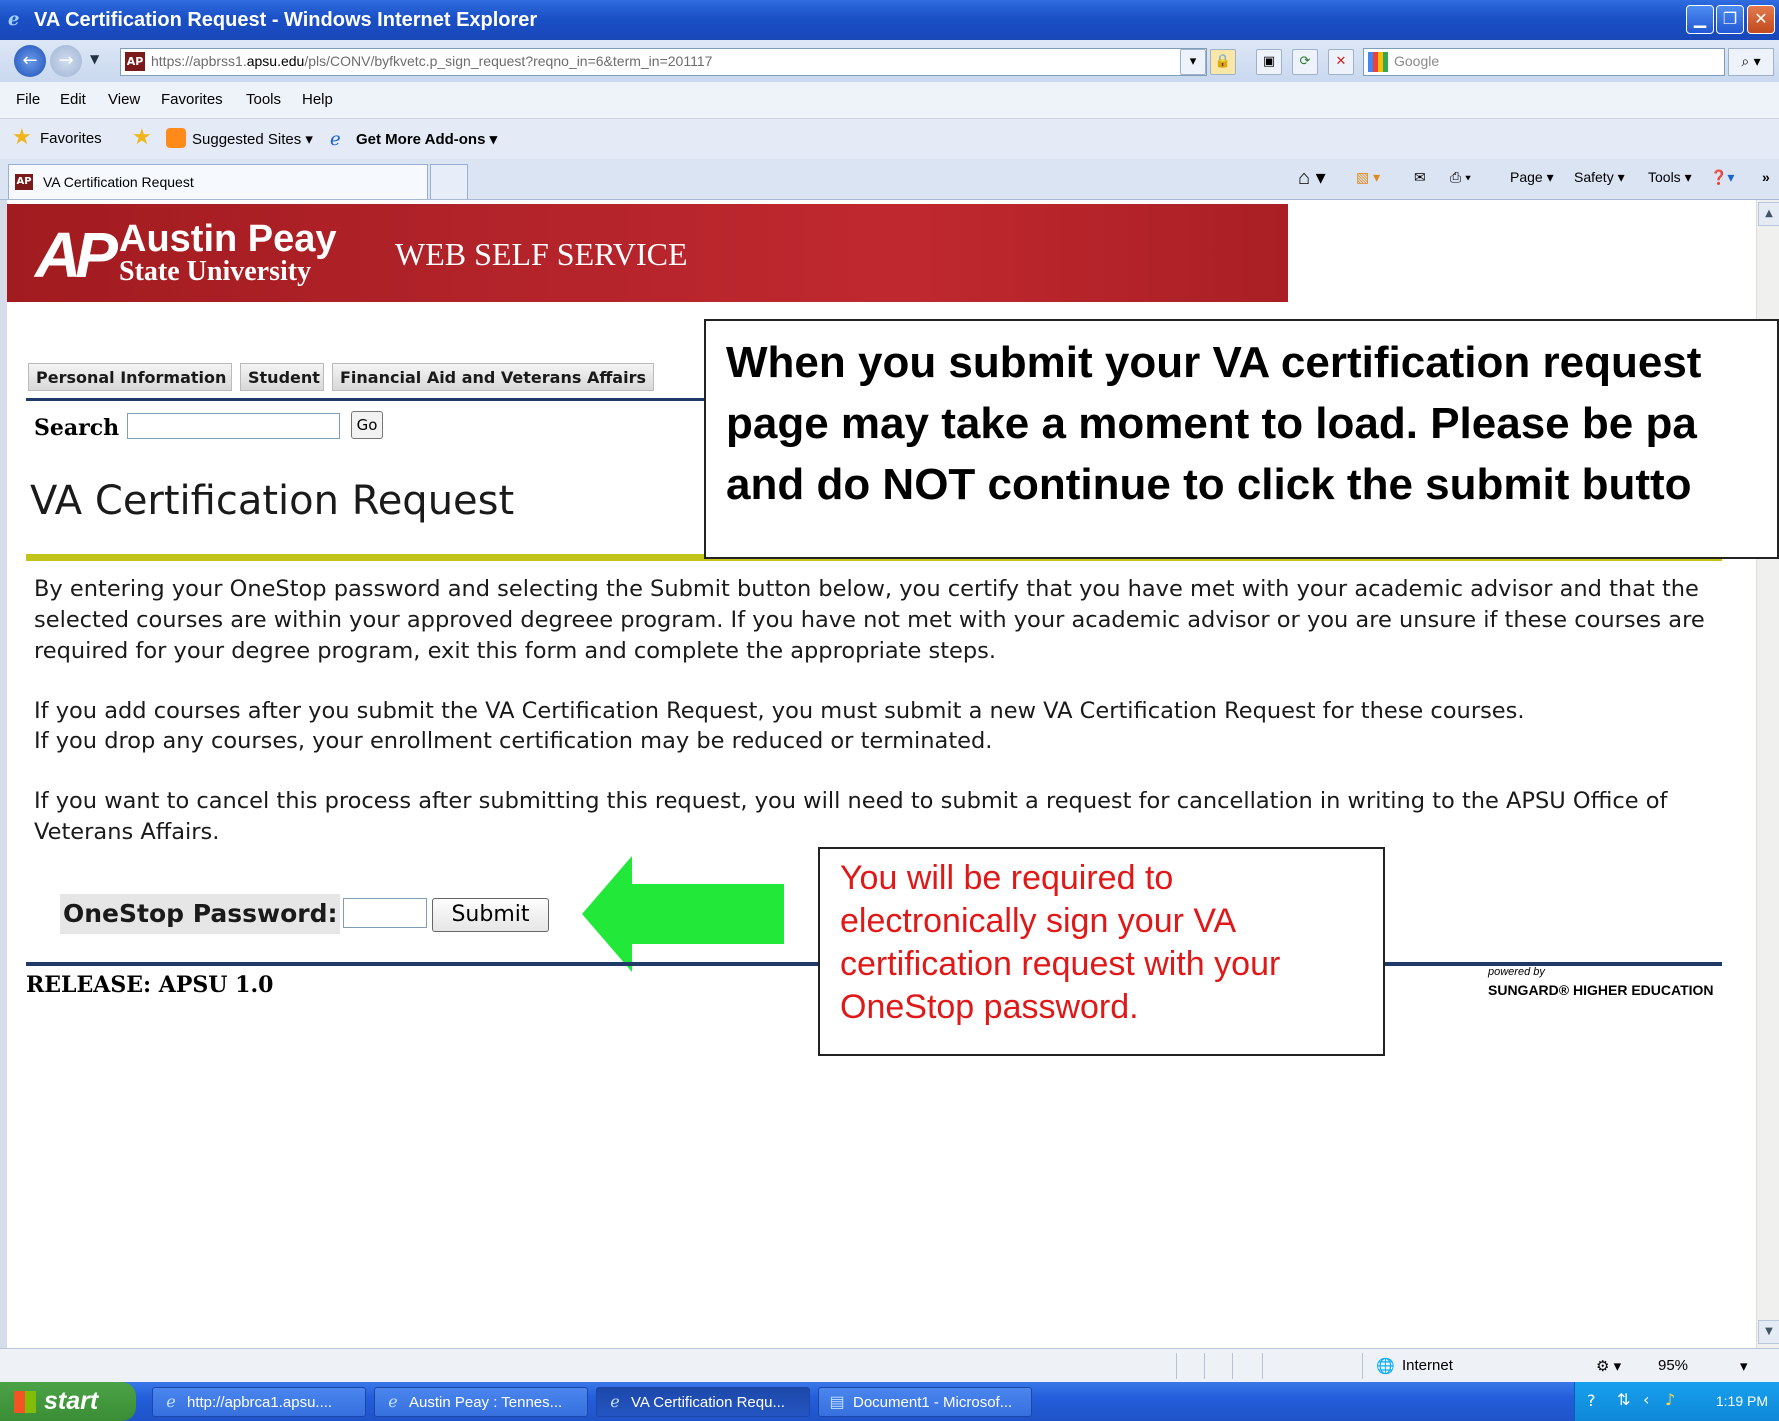  Describe the element at coordinates (1460, 177) in the screenshot. I see `print-icon: ⎙ ▾` at that location.